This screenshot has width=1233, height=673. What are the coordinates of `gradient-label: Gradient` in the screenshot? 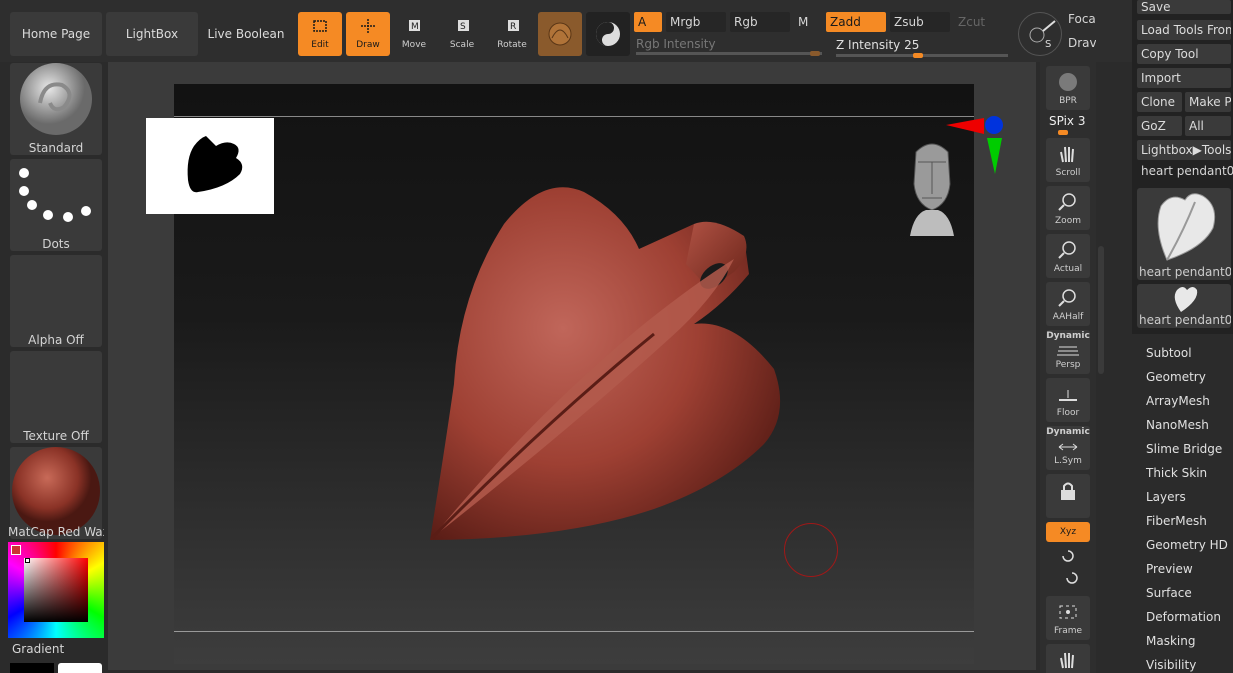 It's located at (38, 649).